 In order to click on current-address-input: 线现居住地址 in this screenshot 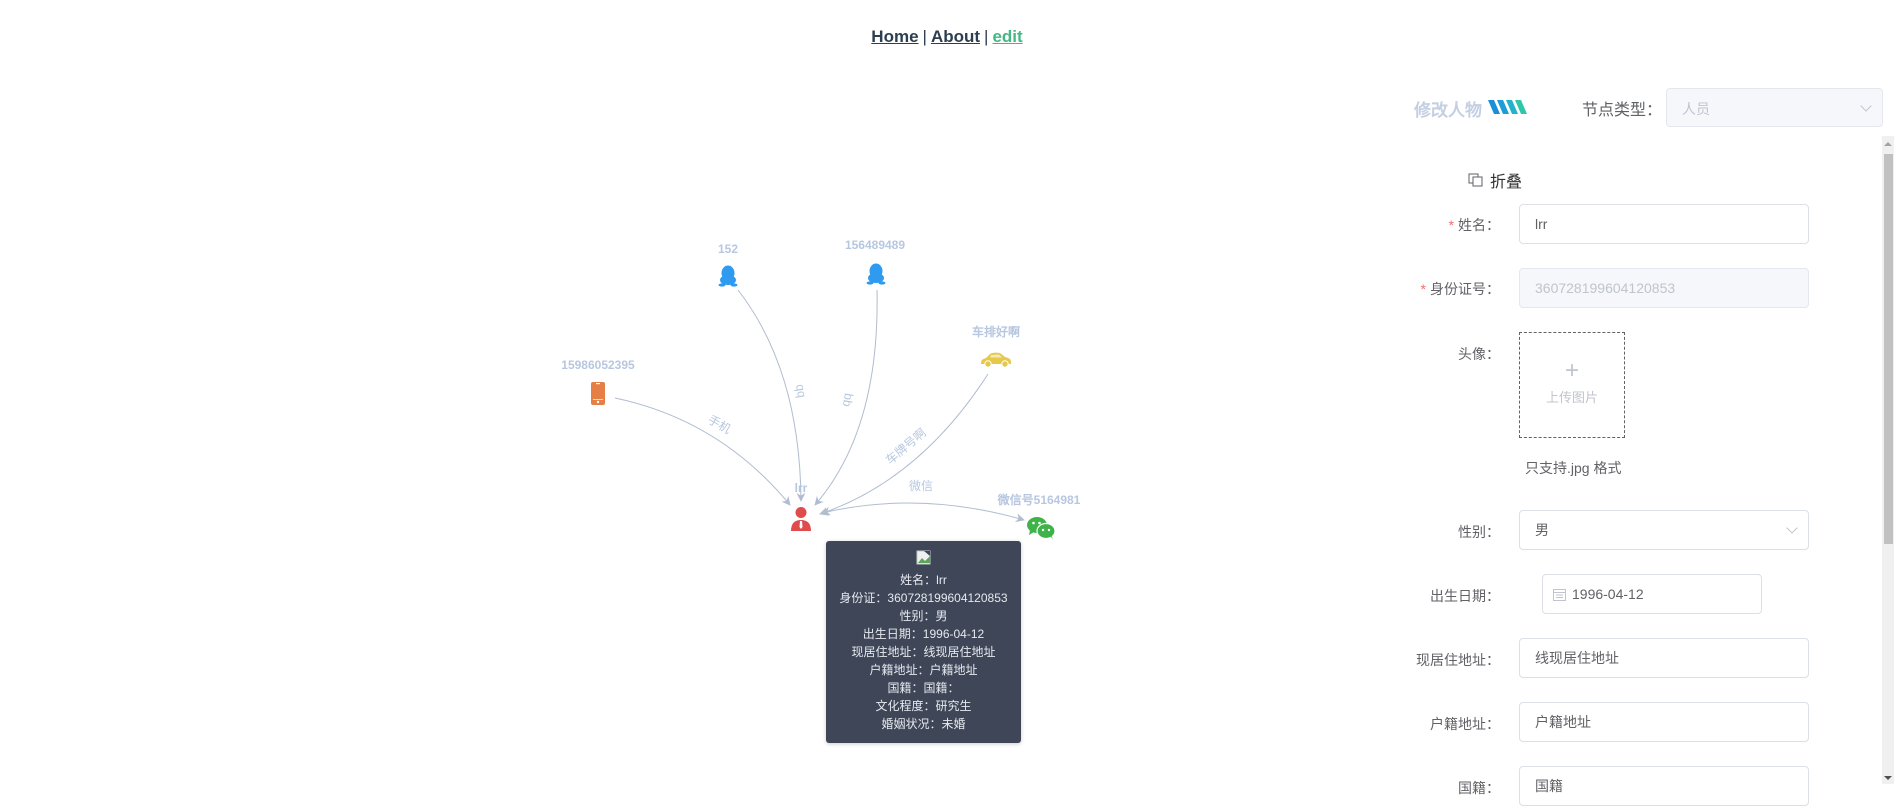, I will do `click(1664, 658)`.